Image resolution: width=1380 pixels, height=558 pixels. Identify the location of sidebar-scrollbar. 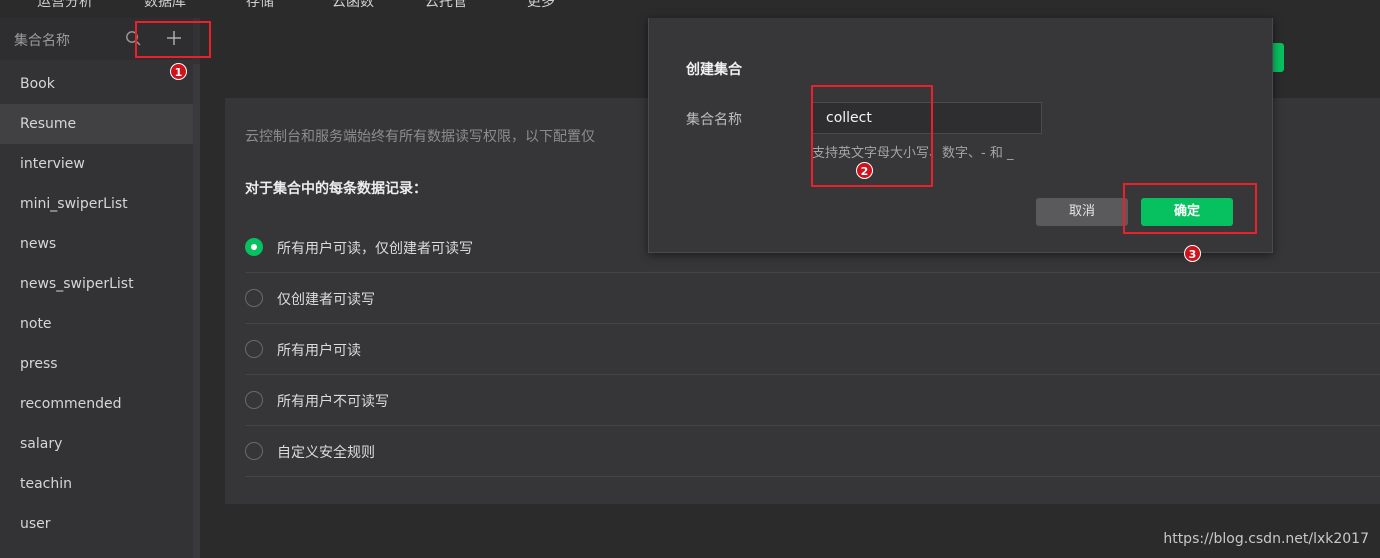
(196, 311).